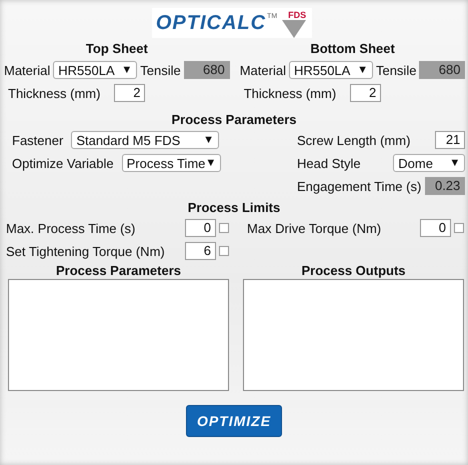 Image resolution: width=468 pixels, height=465 pixels. I want to click on input-field: 6, so click(200, 251).